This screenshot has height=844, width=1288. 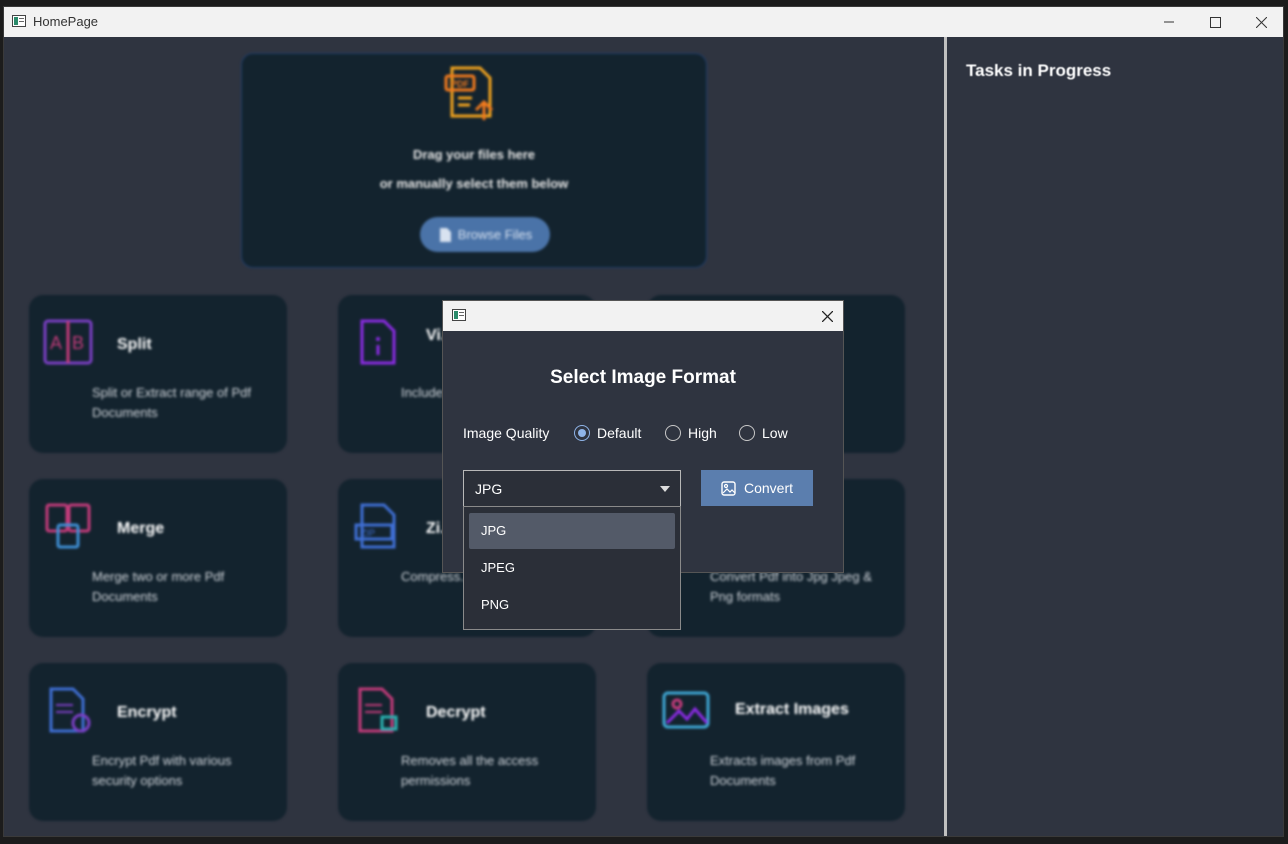 I want to click on svg-text: PDF, so click(x=460, y=84).